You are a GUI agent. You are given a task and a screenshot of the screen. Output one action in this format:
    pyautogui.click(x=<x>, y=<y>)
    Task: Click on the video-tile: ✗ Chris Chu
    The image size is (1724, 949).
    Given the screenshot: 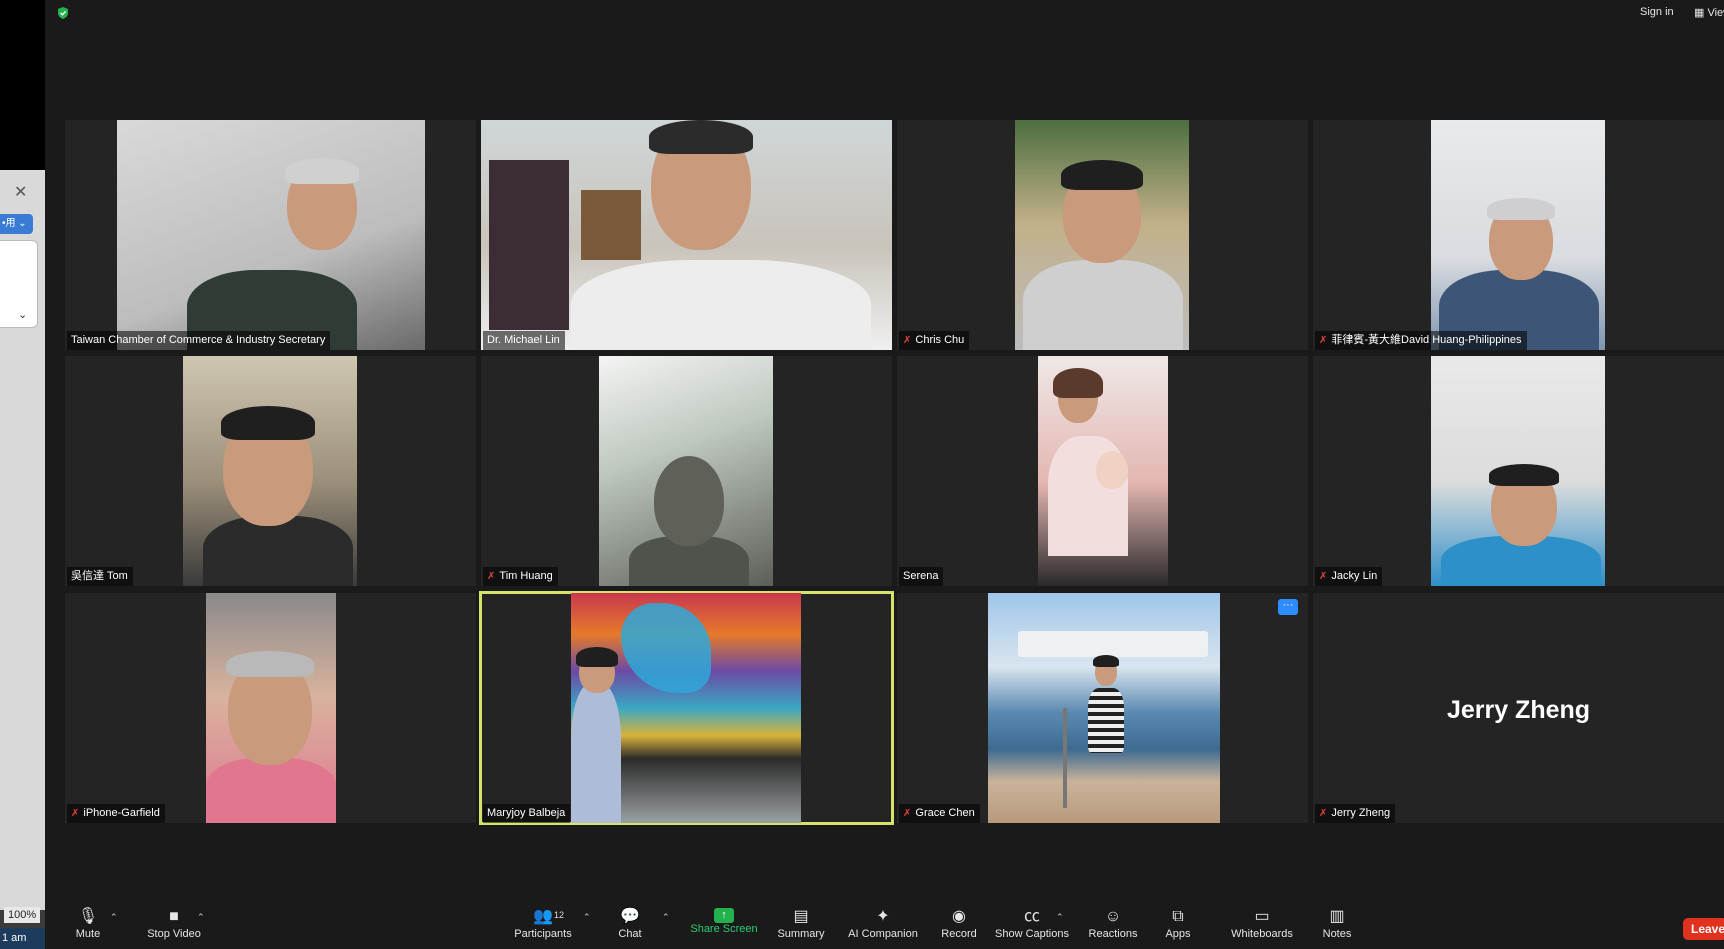 What is the action you would take?
    pyautogui.click(x=1102, y=235)
    